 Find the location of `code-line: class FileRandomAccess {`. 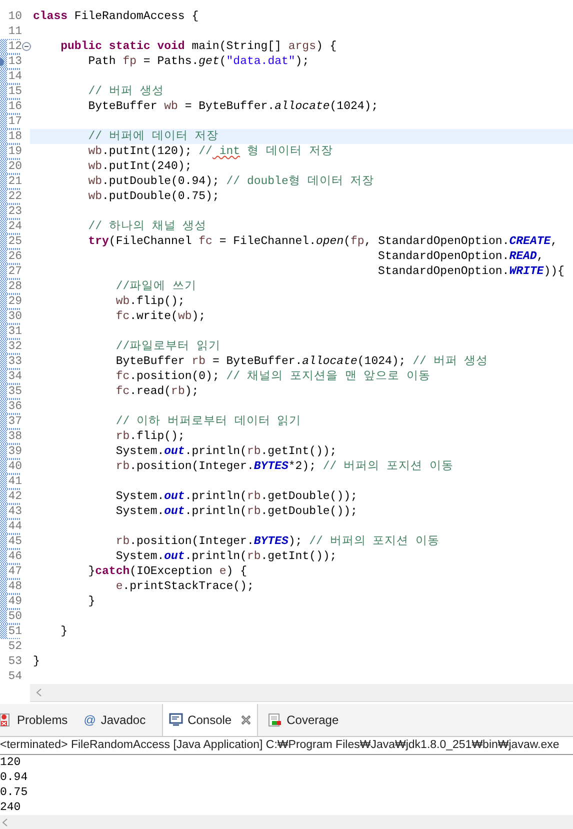

code-line: class FileRandomAccess { is located at coordinates (116, 16).